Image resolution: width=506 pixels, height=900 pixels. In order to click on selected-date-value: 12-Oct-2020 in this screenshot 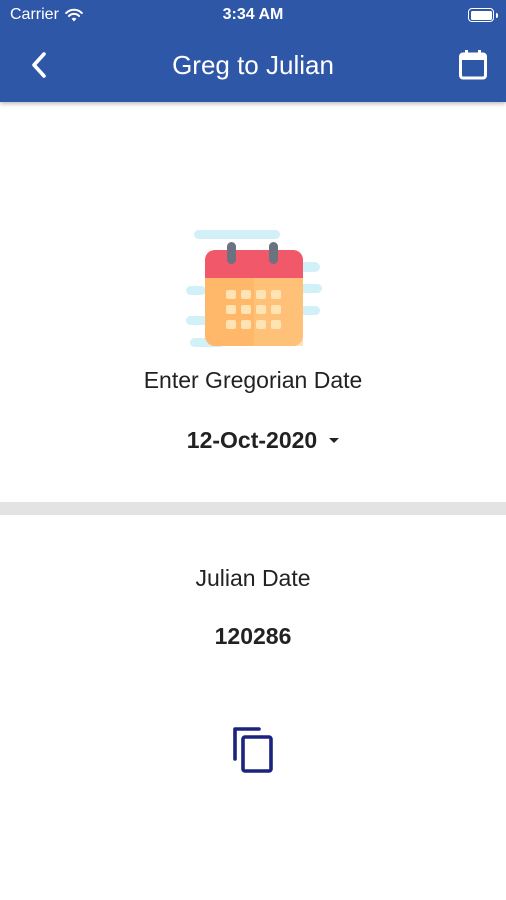, I will do `click(252, 439)`.